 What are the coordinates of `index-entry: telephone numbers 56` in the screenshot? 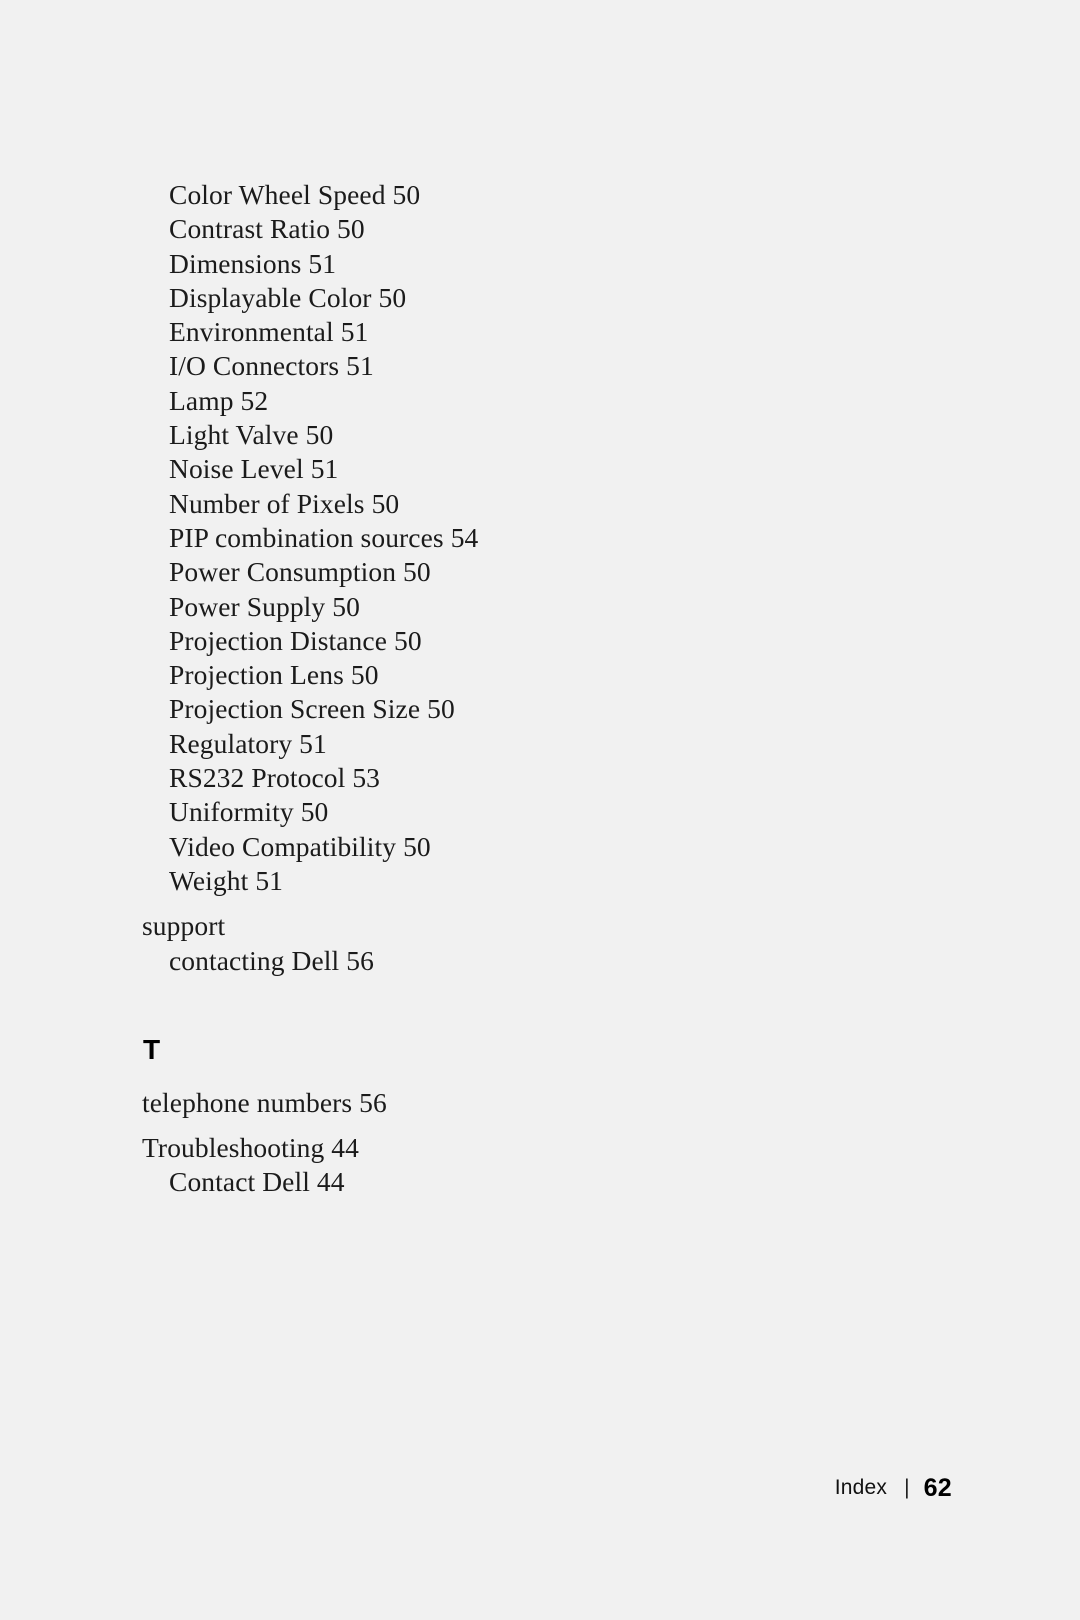 It's located at (264, 1102).